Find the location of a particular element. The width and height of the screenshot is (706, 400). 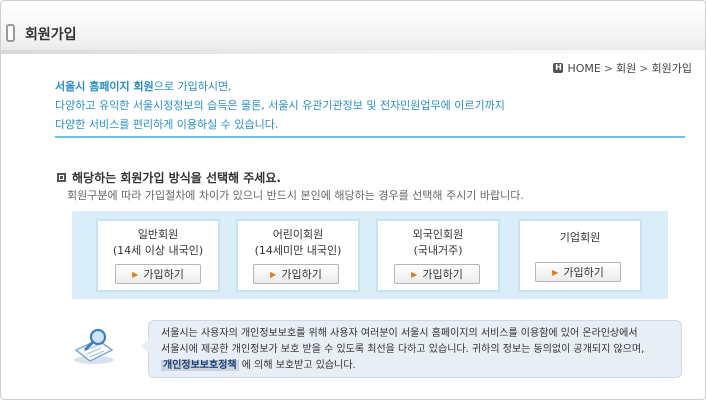

join-button-child: ▶ 가입하기 is located at coordinates (296, 274).